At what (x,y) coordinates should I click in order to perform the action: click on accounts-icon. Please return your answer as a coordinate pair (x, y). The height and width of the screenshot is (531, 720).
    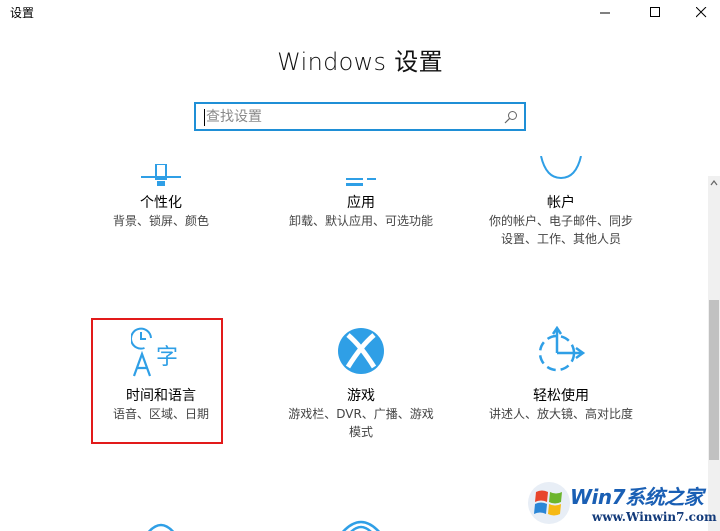
    Looking at the image, I should click on (561, 172).